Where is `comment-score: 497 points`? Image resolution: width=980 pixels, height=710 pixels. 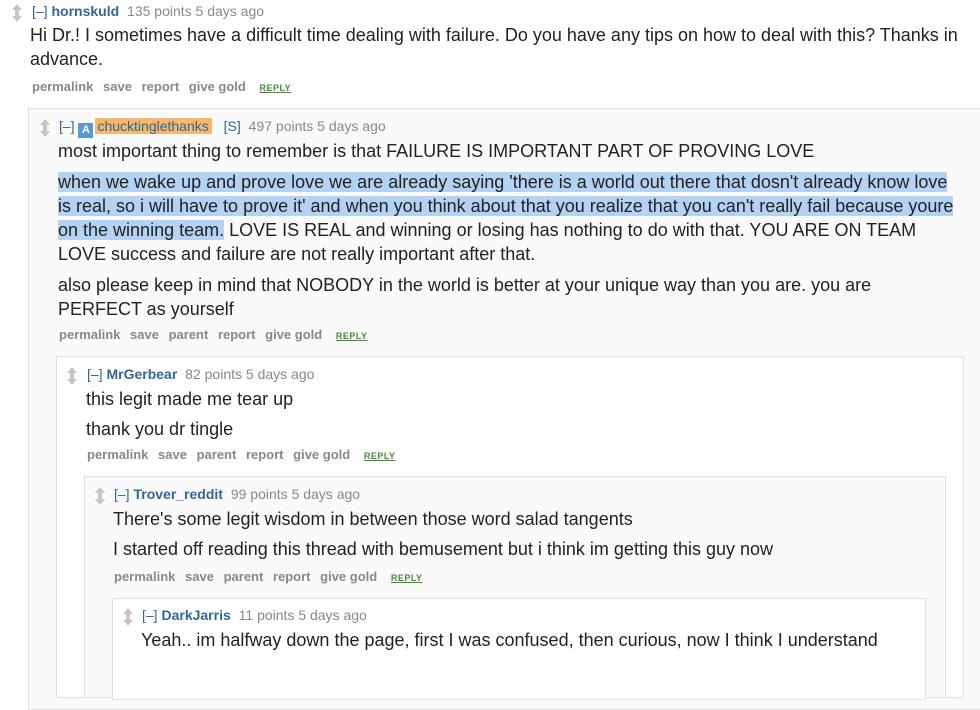
comment-score: 497 points is located at coordinates (281, 126).